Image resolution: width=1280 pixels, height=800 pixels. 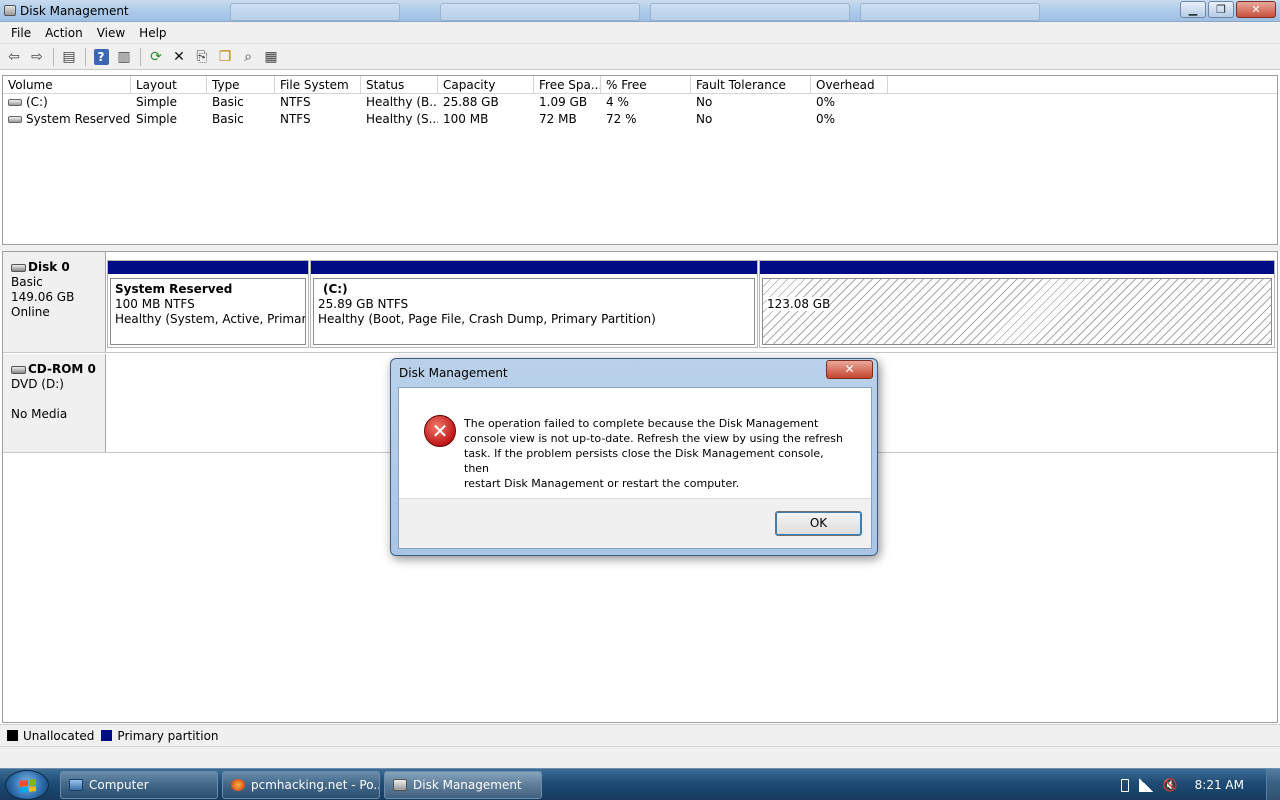 What do you see at coordinates (155, 304) in the screenshot?
I see `partition-size: 100 MB NTFS` at bounding box center [155, 304].